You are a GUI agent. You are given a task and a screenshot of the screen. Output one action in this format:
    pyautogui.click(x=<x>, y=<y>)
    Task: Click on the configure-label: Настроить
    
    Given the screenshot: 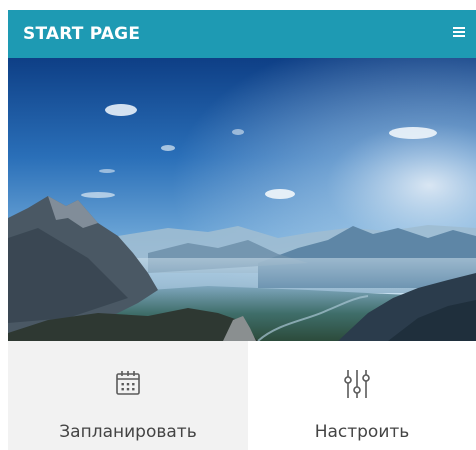 What is the action you would take?
    pyautogui.click(x=362, y=432)
    